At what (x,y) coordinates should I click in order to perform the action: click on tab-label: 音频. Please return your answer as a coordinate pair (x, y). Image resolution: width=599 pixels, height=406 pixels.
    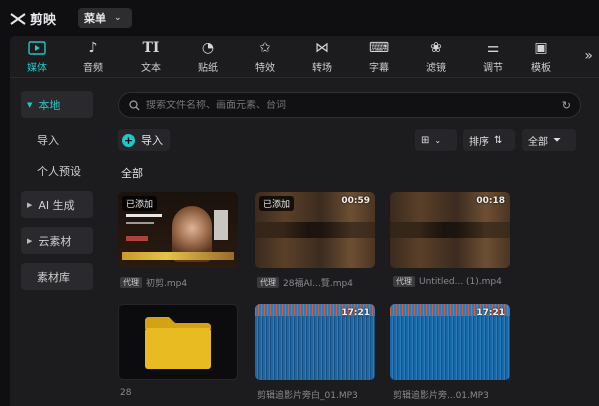
    Looking at the image, I should click on (93, 68).